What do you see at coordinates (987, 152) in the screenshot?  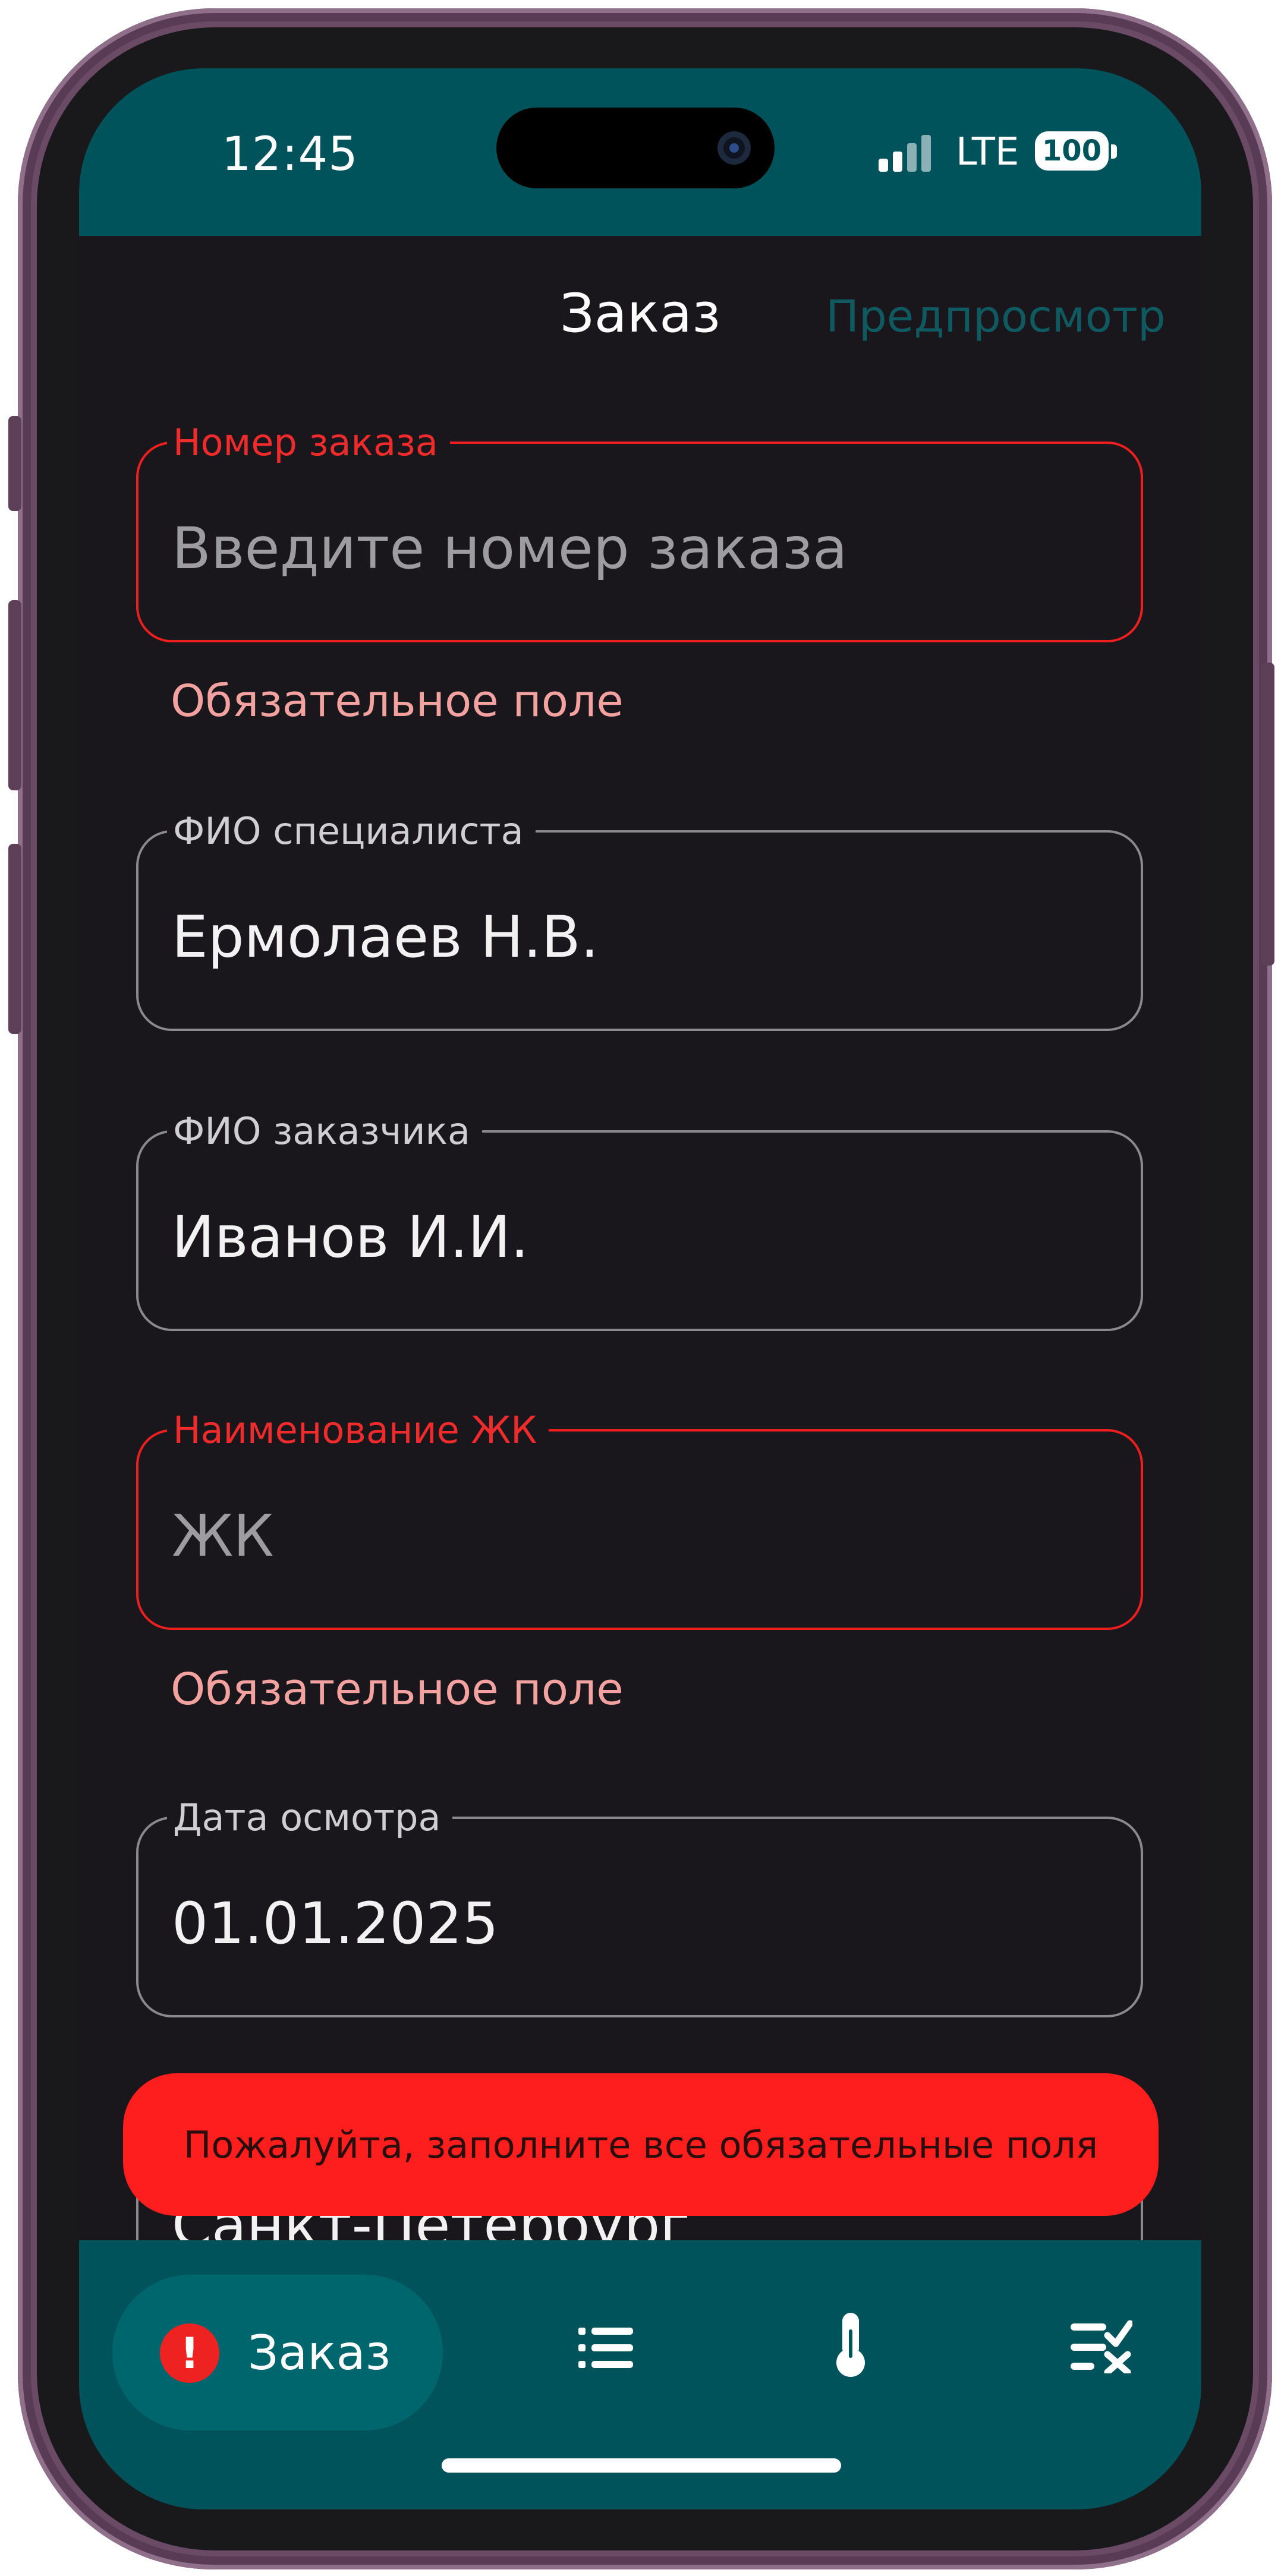 I see `network-type: LTE` at bounding box center [987, 152].